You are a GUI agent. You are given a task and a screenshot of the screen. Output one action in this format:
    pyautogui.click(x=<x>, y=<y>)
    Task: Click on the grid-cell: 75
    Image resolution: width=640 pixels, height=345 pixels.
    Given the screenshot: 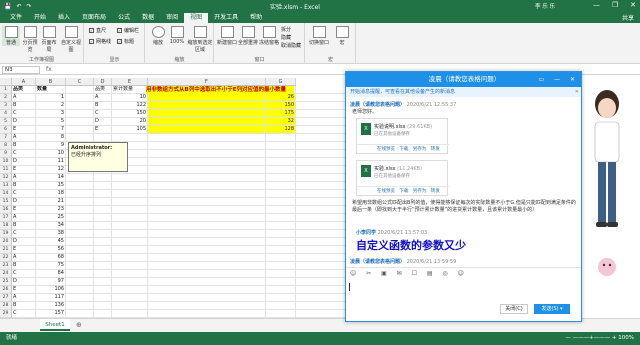 What is the action you would take?
    pyautogui.click(x=51, y=266)
    